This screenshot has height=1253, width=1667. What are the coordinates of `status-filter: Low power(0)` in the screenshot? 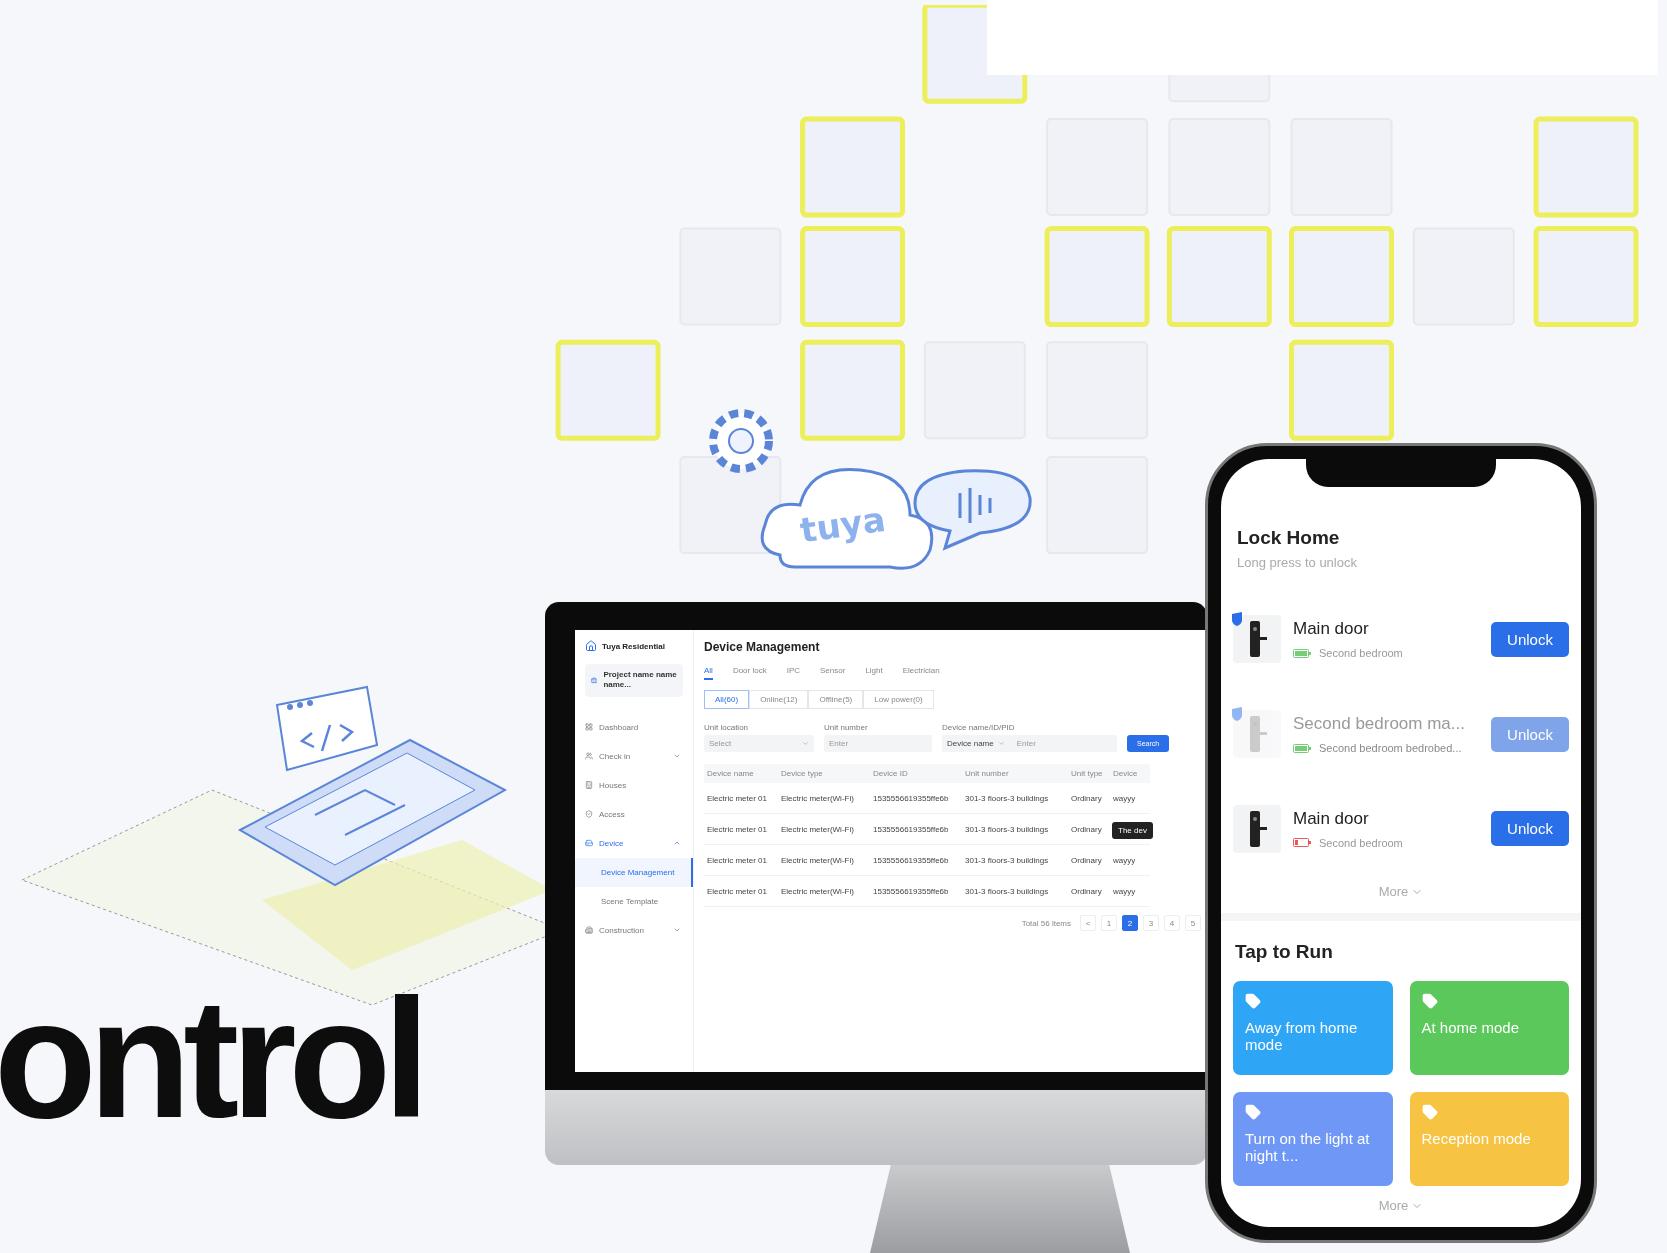 It's located at (898, 699).